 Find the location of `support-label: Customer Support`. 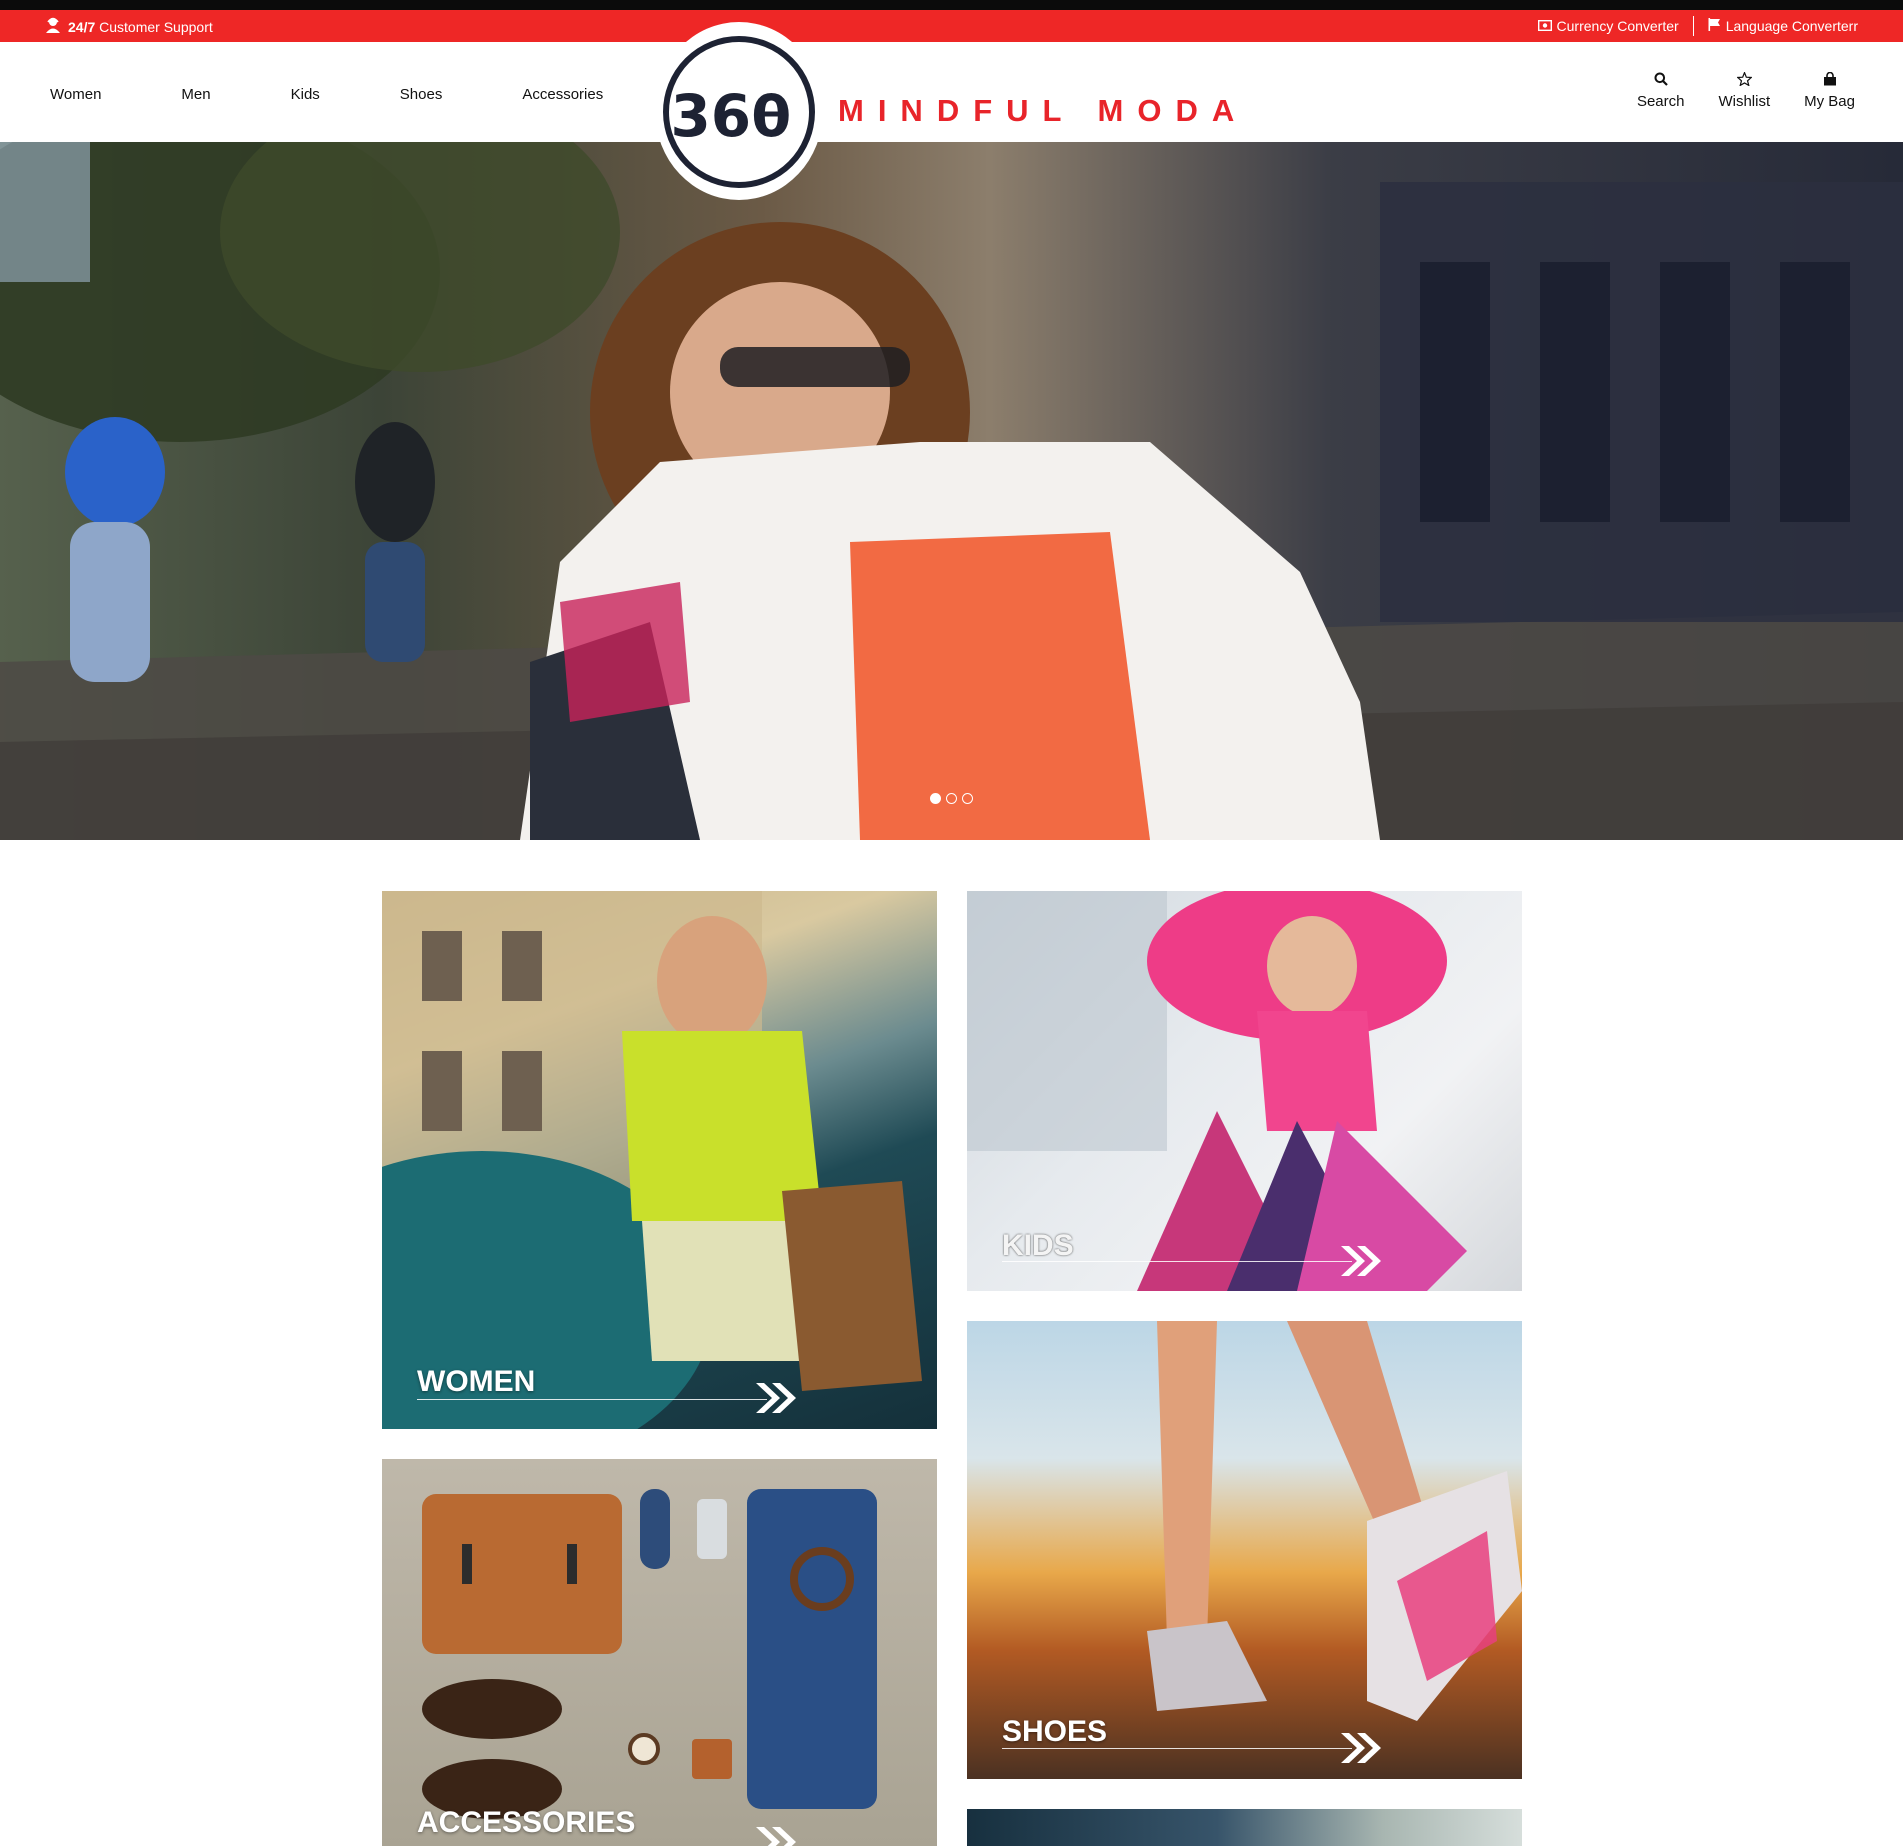

support-label: Customer Support is located at coordinates (156, 26).